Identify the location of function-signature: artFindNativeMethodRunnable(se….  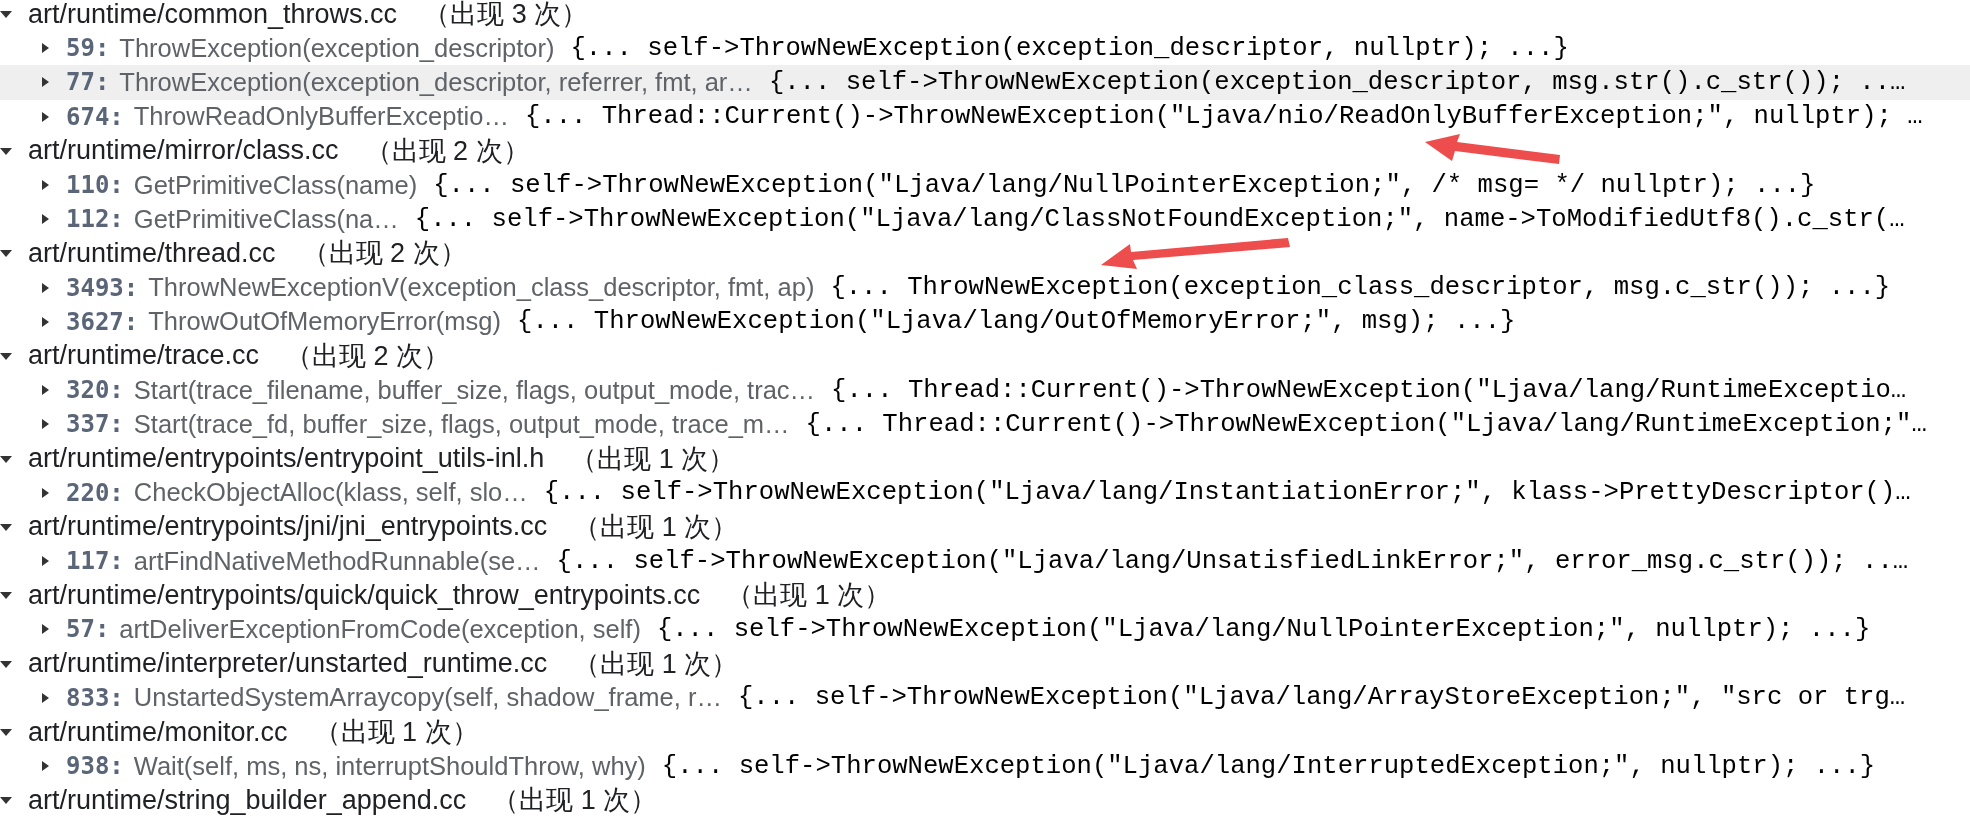
(337, 561).